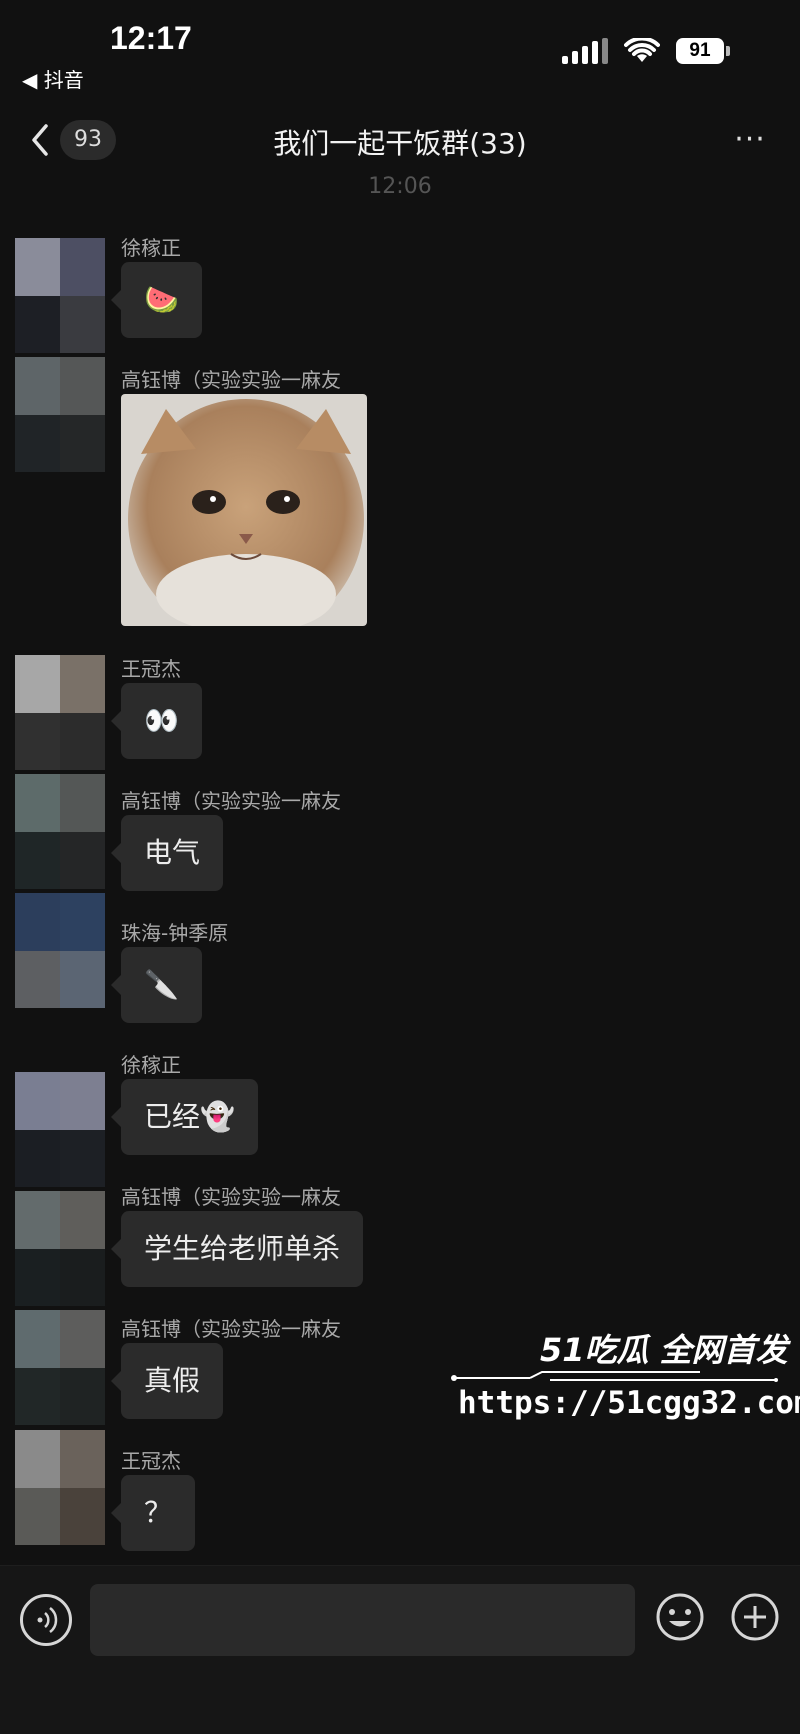 This screenshot has width=800, height=1734. Describe the element at coordinates (237, 1249) in the screenshot. I see `message-bubble: 学生给老师单杀` at that location.